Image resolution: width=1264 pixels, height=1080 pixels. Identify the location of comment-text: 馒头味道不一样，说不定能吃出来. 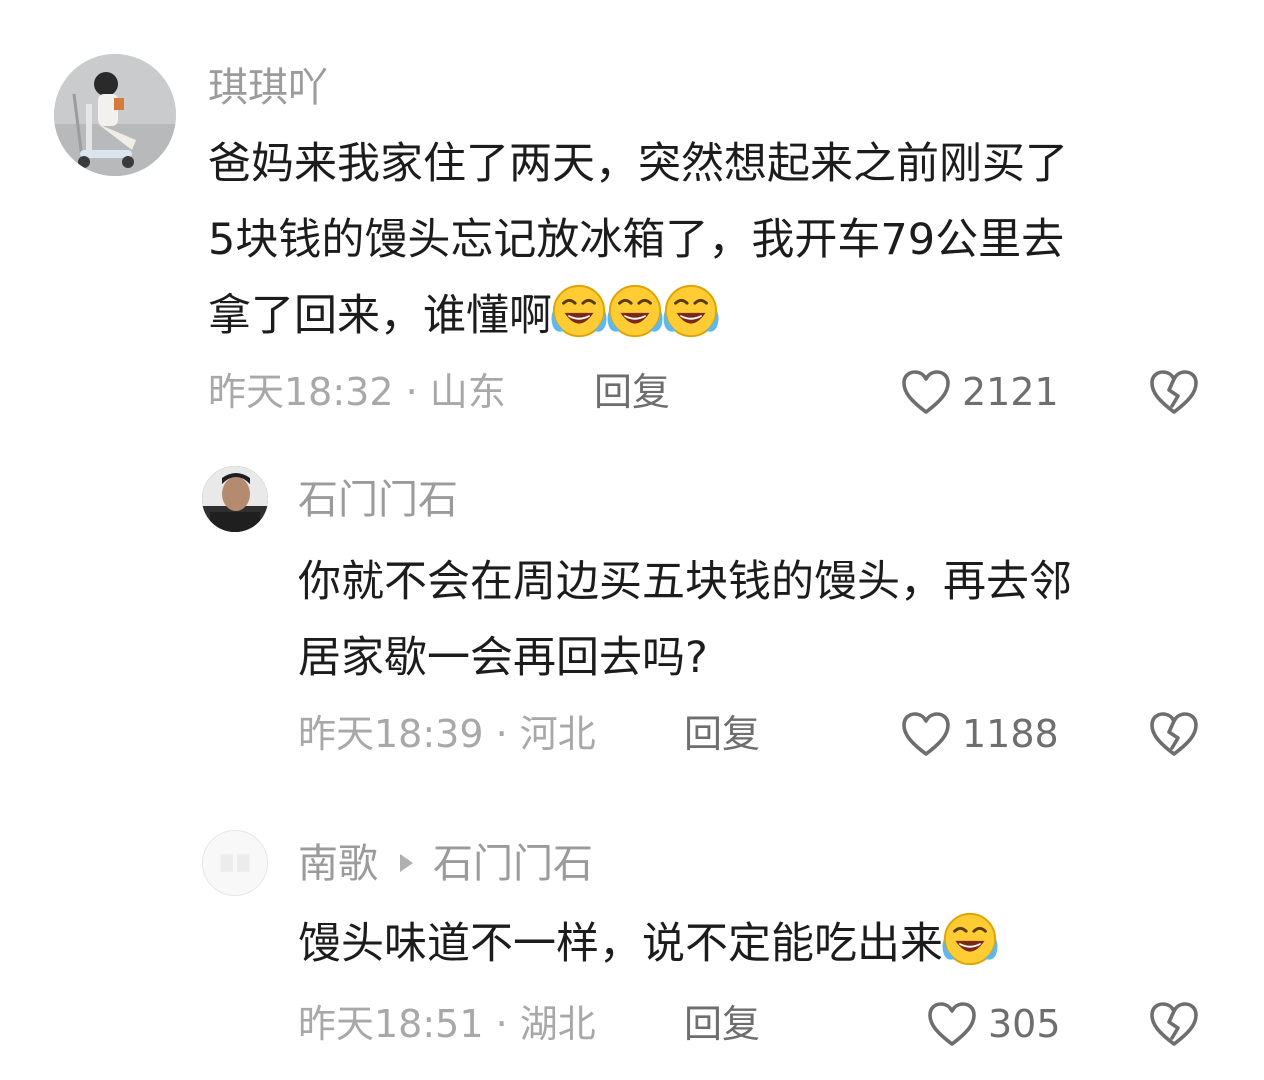
(648, 944).